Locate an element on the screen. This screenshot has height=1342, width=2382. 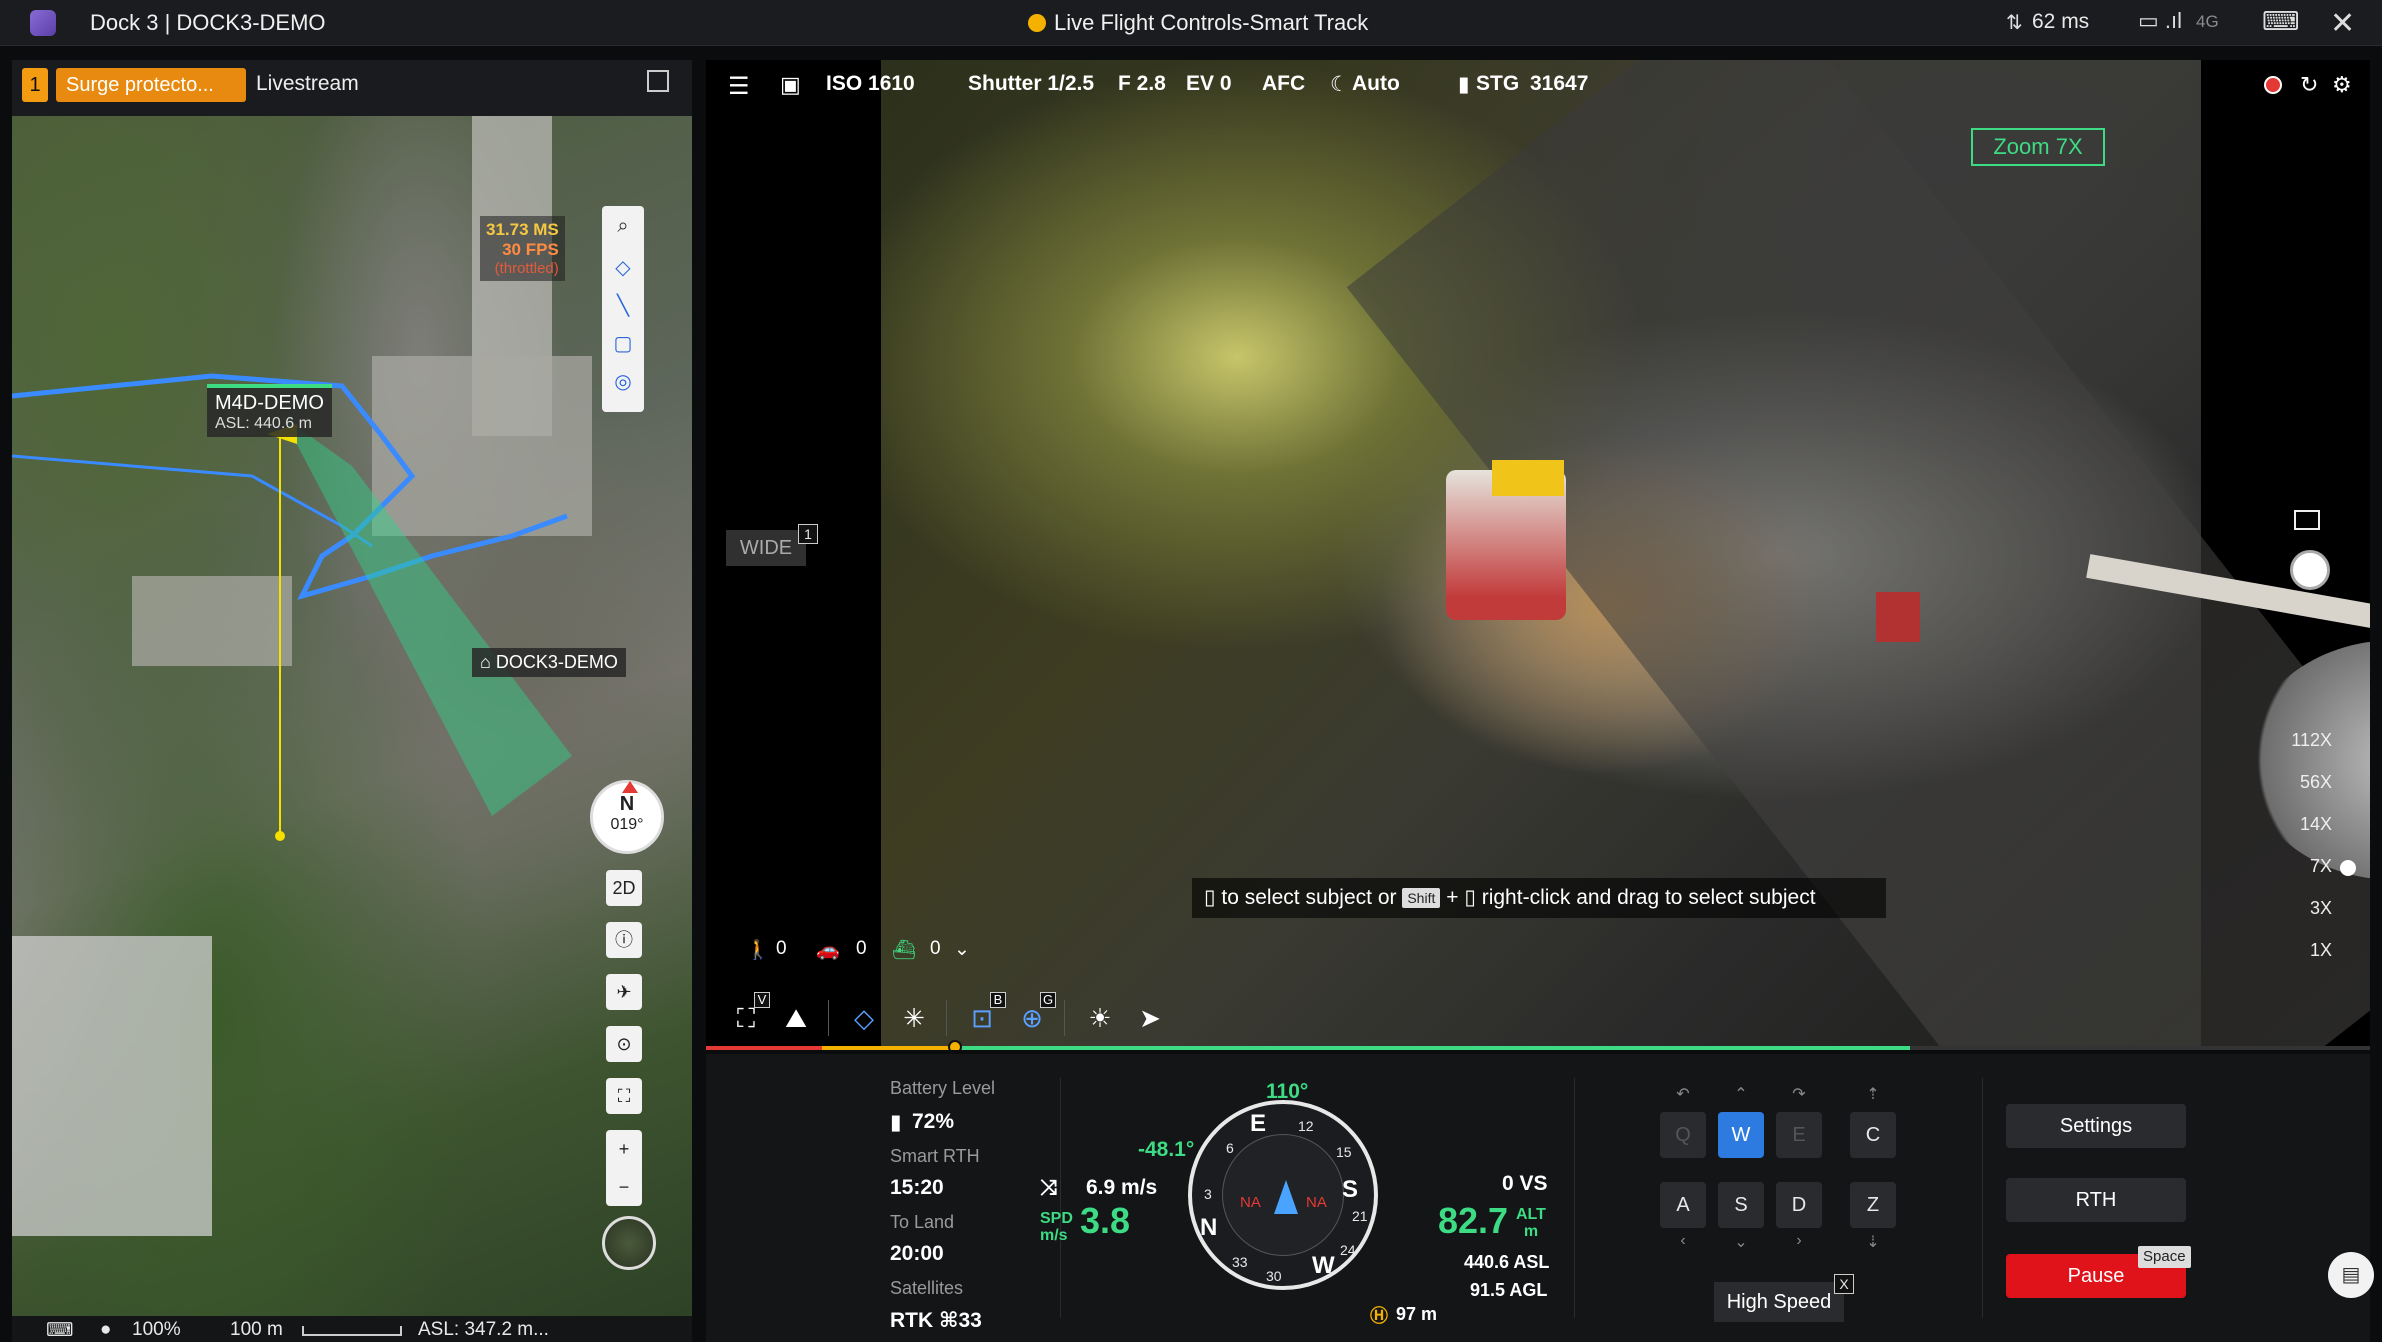
map-percent: 100% is located at coordinates (156, 1329).